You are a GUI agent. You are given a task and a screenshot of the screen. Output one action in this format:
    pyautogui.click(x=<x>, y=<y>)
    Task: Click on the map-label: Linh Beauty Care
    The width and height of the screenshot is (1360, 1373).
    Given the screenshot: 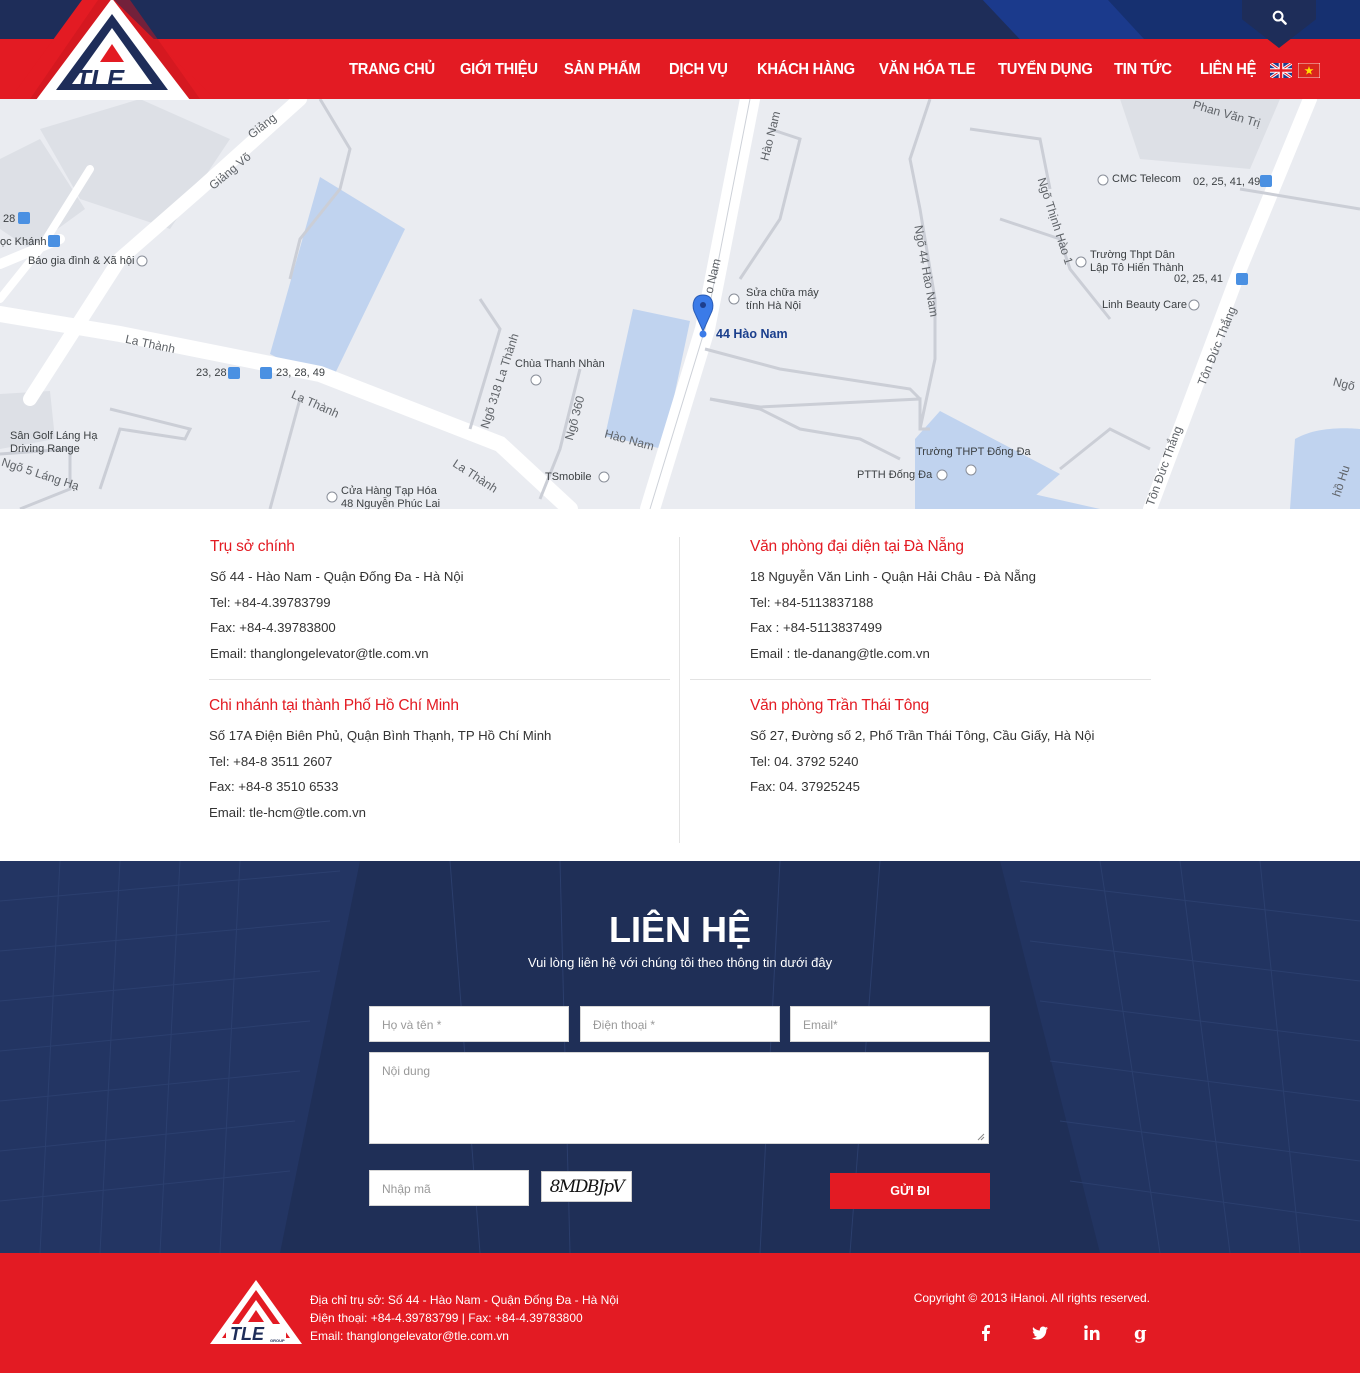 What is the action you would take?
    pyautogui.click(x=1144, y=305)
    